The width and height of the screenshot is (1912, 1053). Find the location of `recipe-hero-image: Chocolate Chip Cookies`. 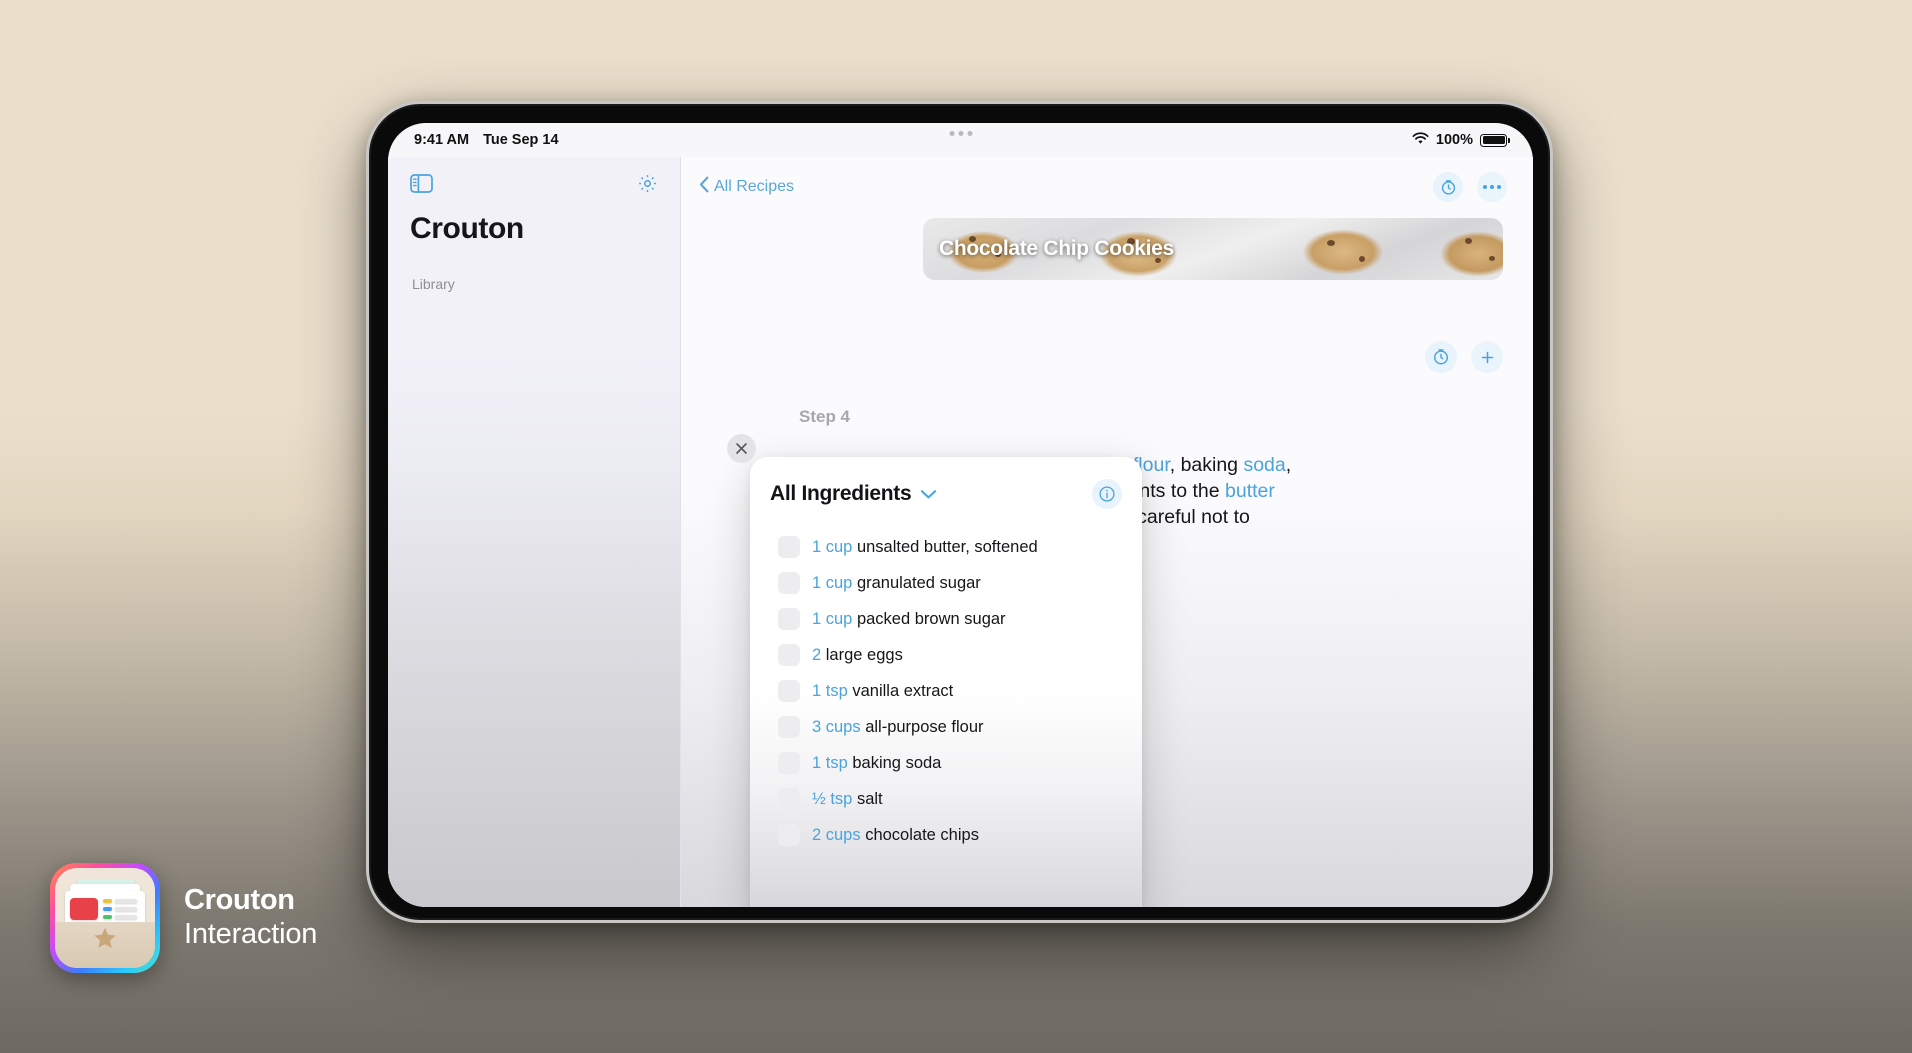

recipe-hero-image: Chocolate Chip Cookies is located at coordinates (1213, 249).